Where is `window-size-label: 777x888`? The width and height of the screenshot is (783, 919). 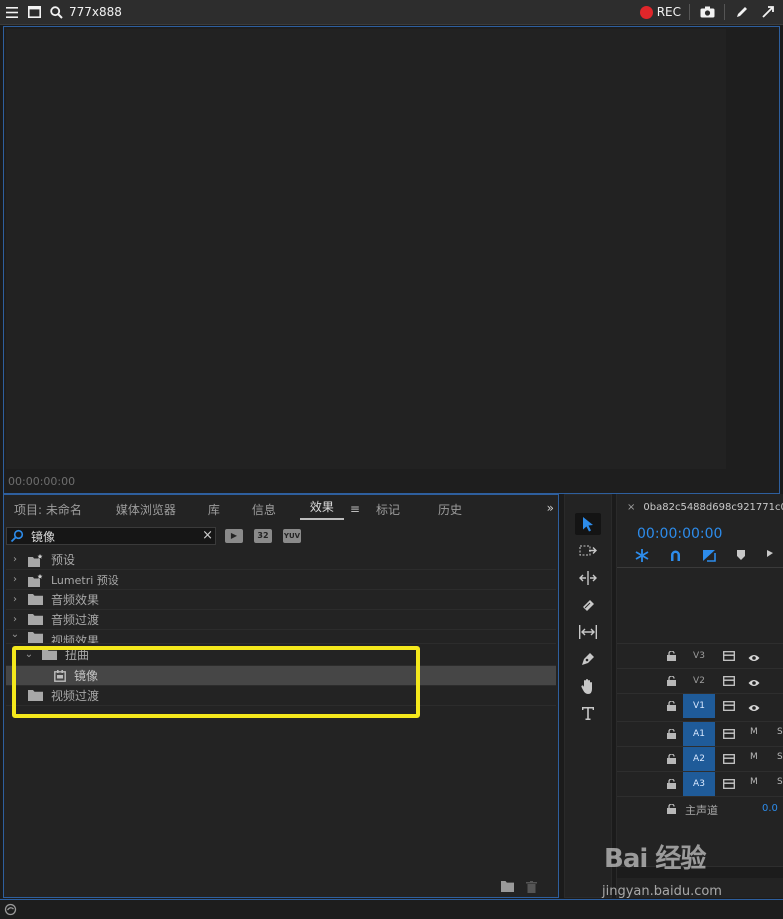
window-size-label: 777x888 is located at coordinates (95, 12).